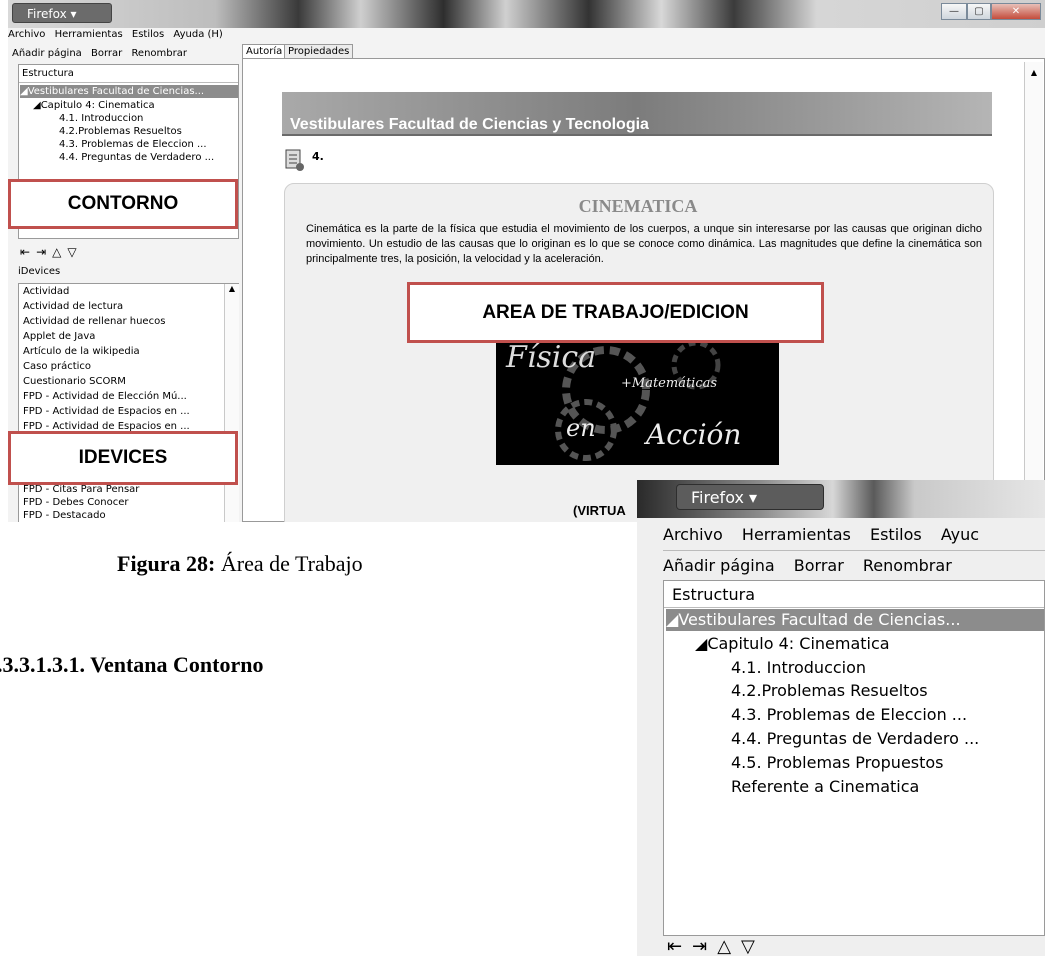  I want to click on section-heading: 2.3.3.1.3.1. Ventana Contorno, so click(132, 664).